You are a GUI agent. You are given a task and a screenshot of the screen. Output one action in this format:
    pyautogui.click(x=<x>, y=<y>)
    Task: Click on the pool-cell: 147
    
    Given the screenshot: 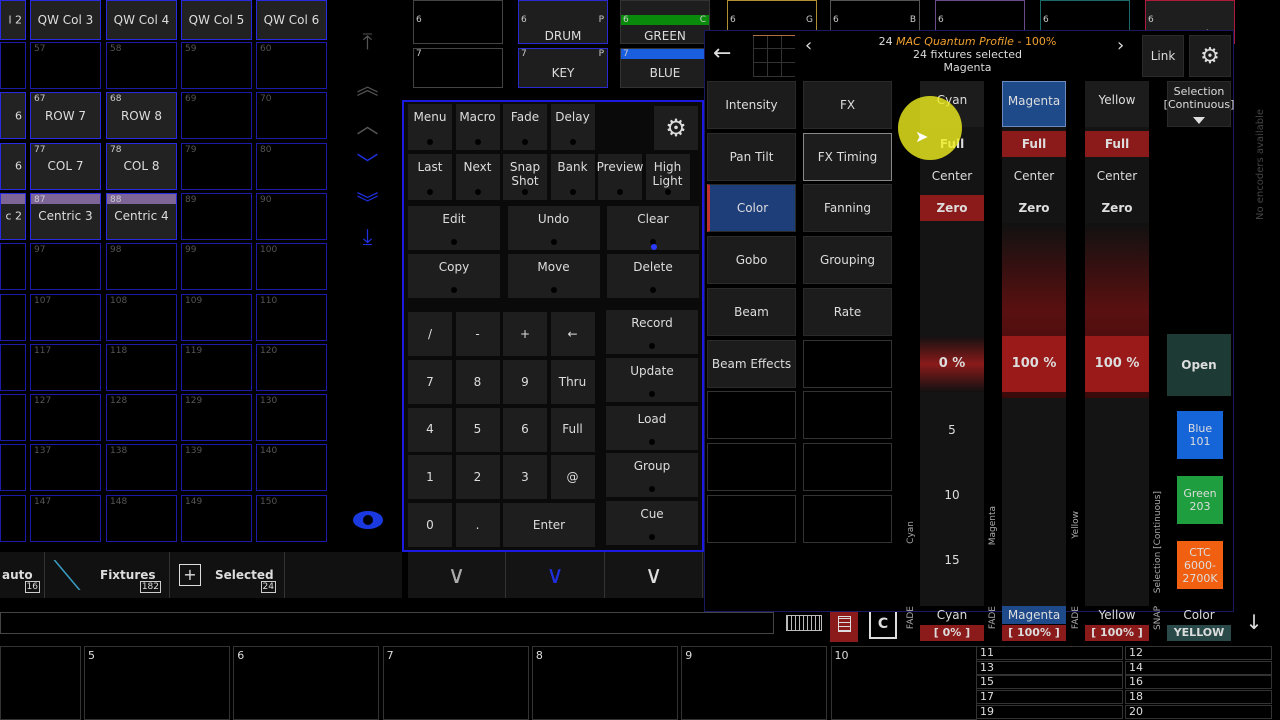 What is the action you would take?
    pyautogui.click(x=65, y=518)
    